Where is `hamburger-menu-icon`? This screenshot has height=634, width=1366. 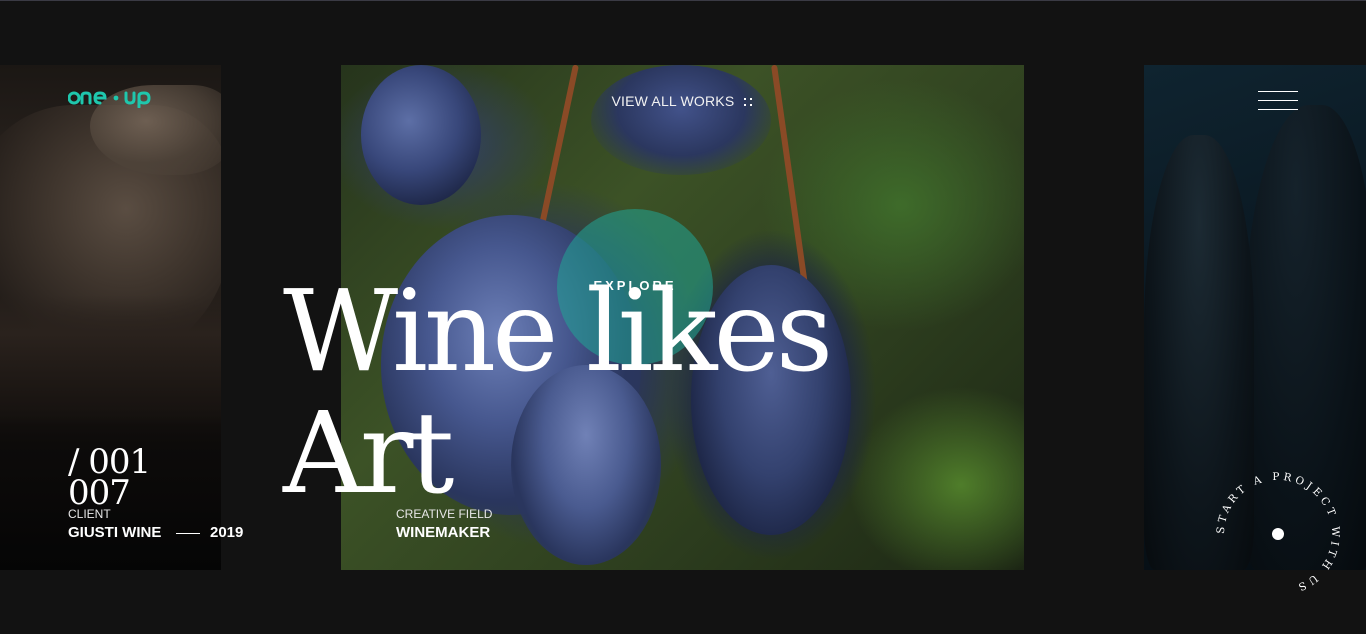
hamburger-menu-icon is located at coordinates (1278, 101).